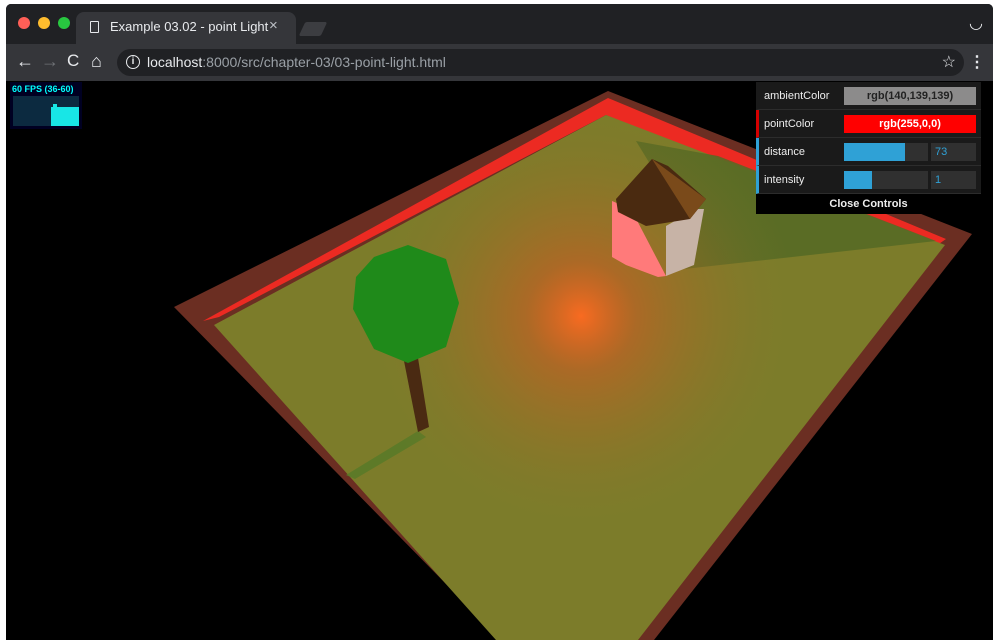  Describe the element at coordinates (46, 111) in the screenshot. I see `fps-graph` at that location.